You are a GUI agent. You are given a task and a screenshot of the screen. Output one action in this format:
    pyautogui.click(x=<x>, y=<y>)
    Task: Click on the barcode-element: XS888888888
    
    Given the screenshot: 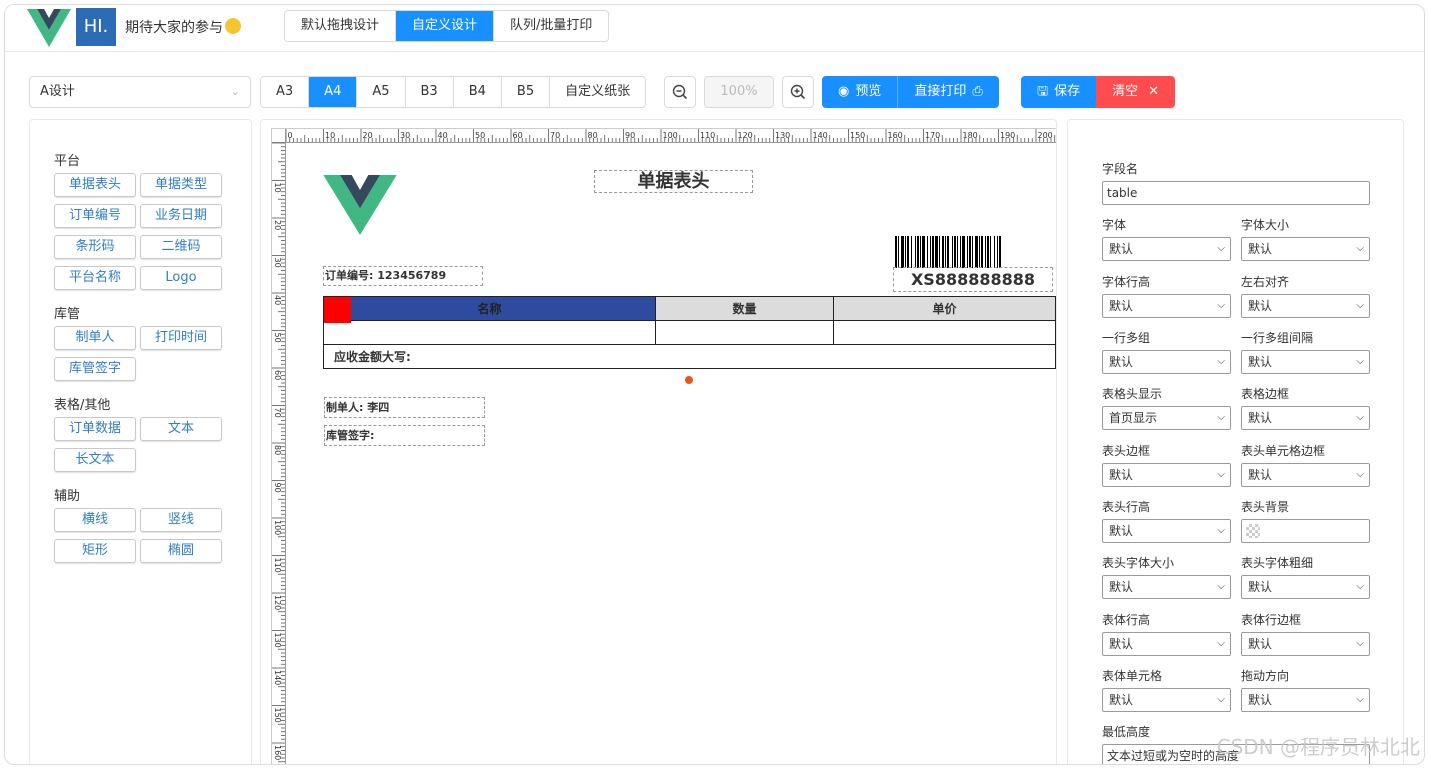 What is the action you would take?
    pyautogui.click(x=973, y=265)
    